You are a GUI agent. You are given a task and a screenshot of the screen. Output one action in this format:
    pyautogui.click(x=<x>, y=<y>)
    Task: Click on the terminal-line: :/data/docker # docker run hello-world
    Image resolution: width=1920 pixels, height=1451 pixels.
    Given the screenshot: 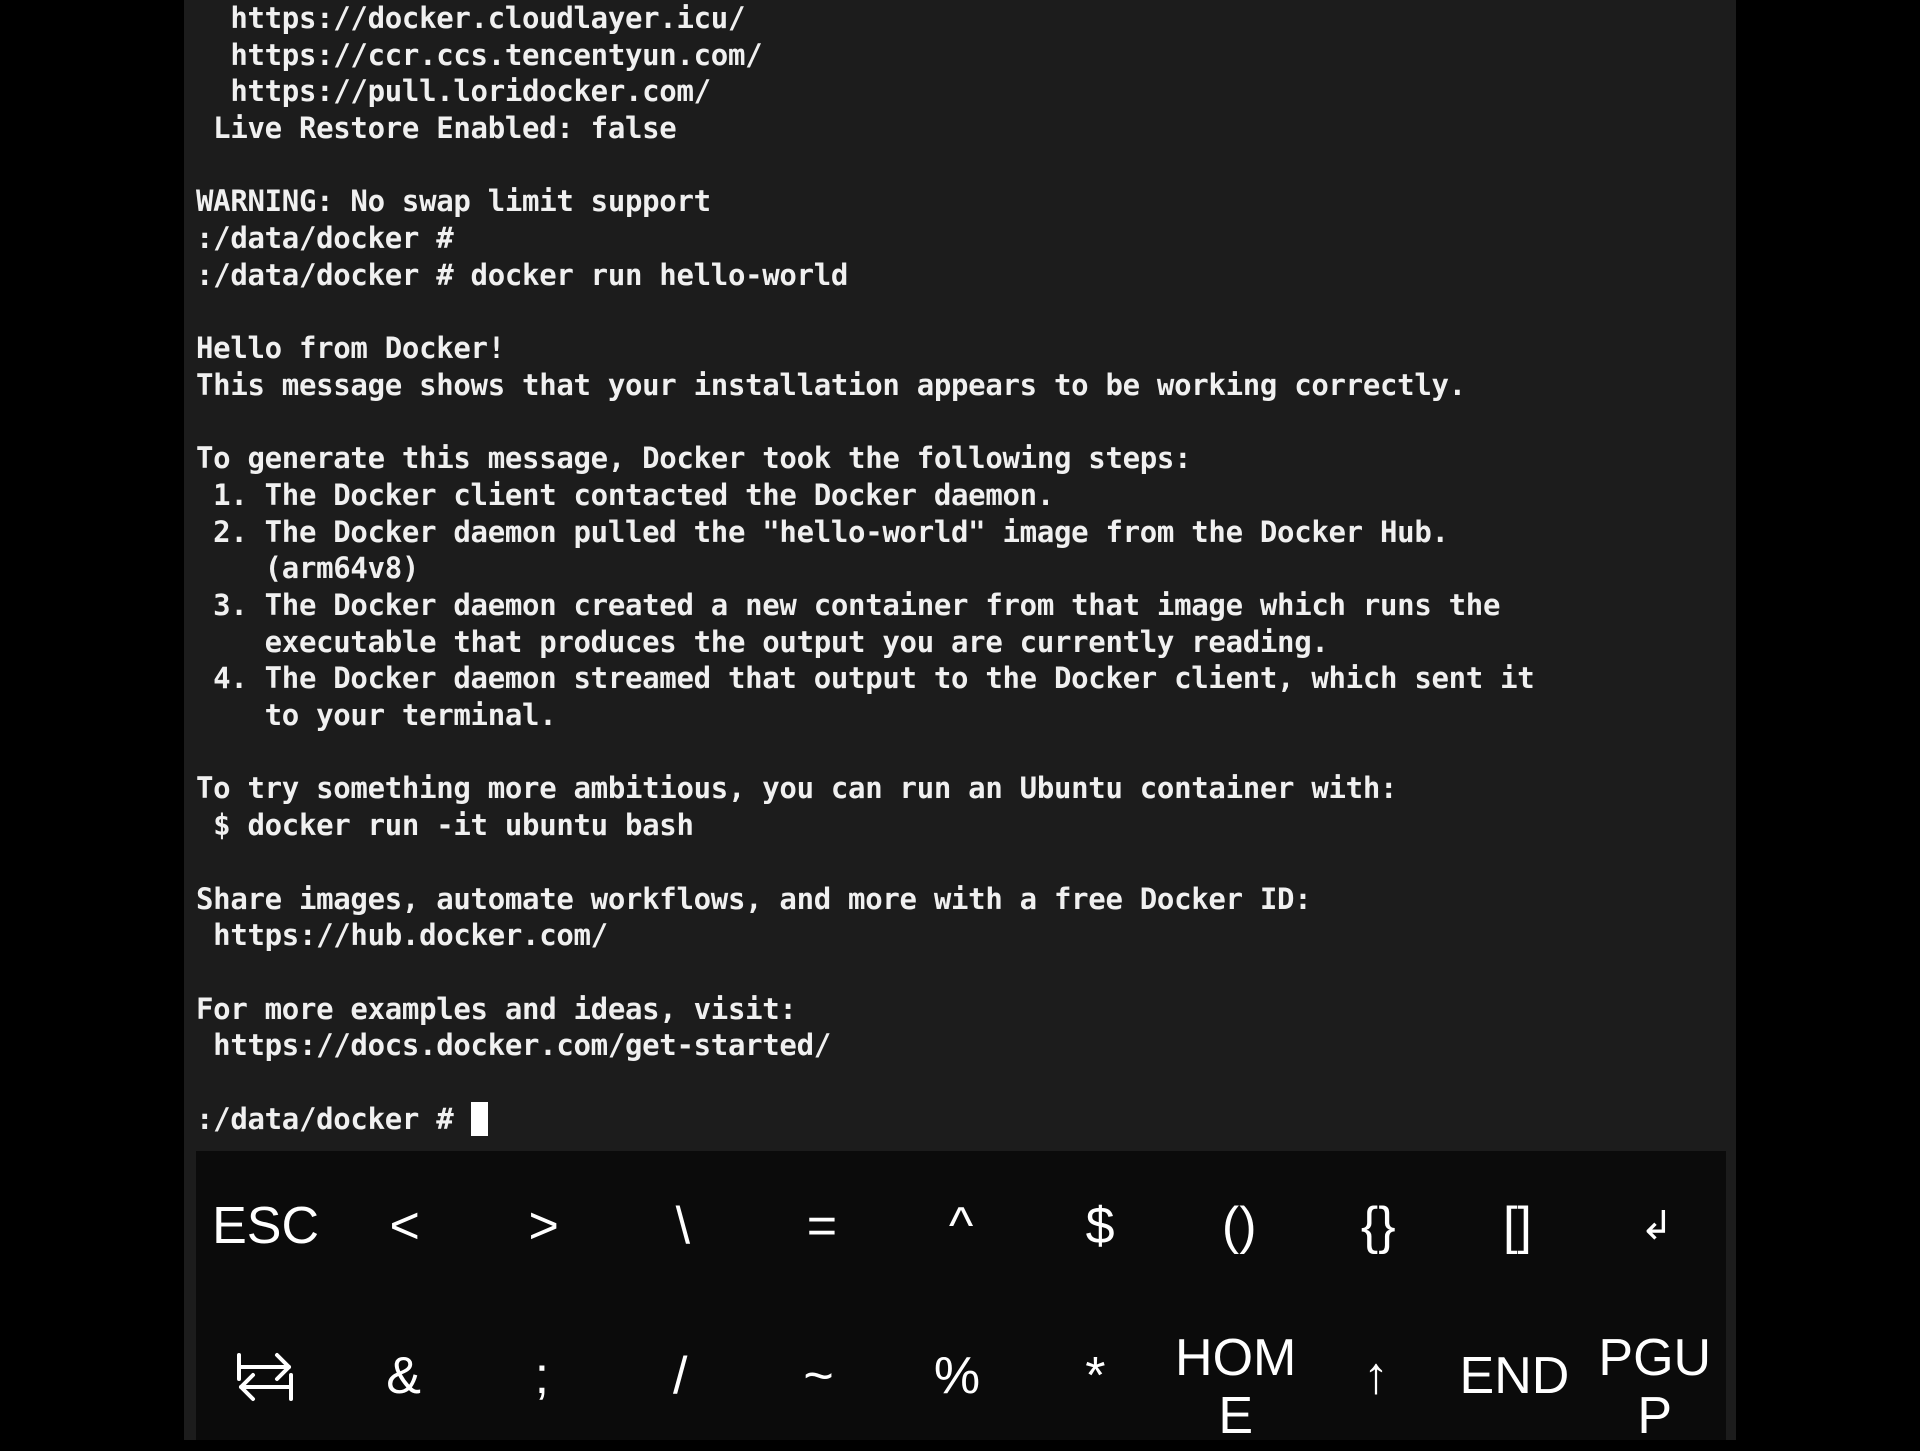 What is the action you would take?
    pyautogui.click(x=522, y=274)
    